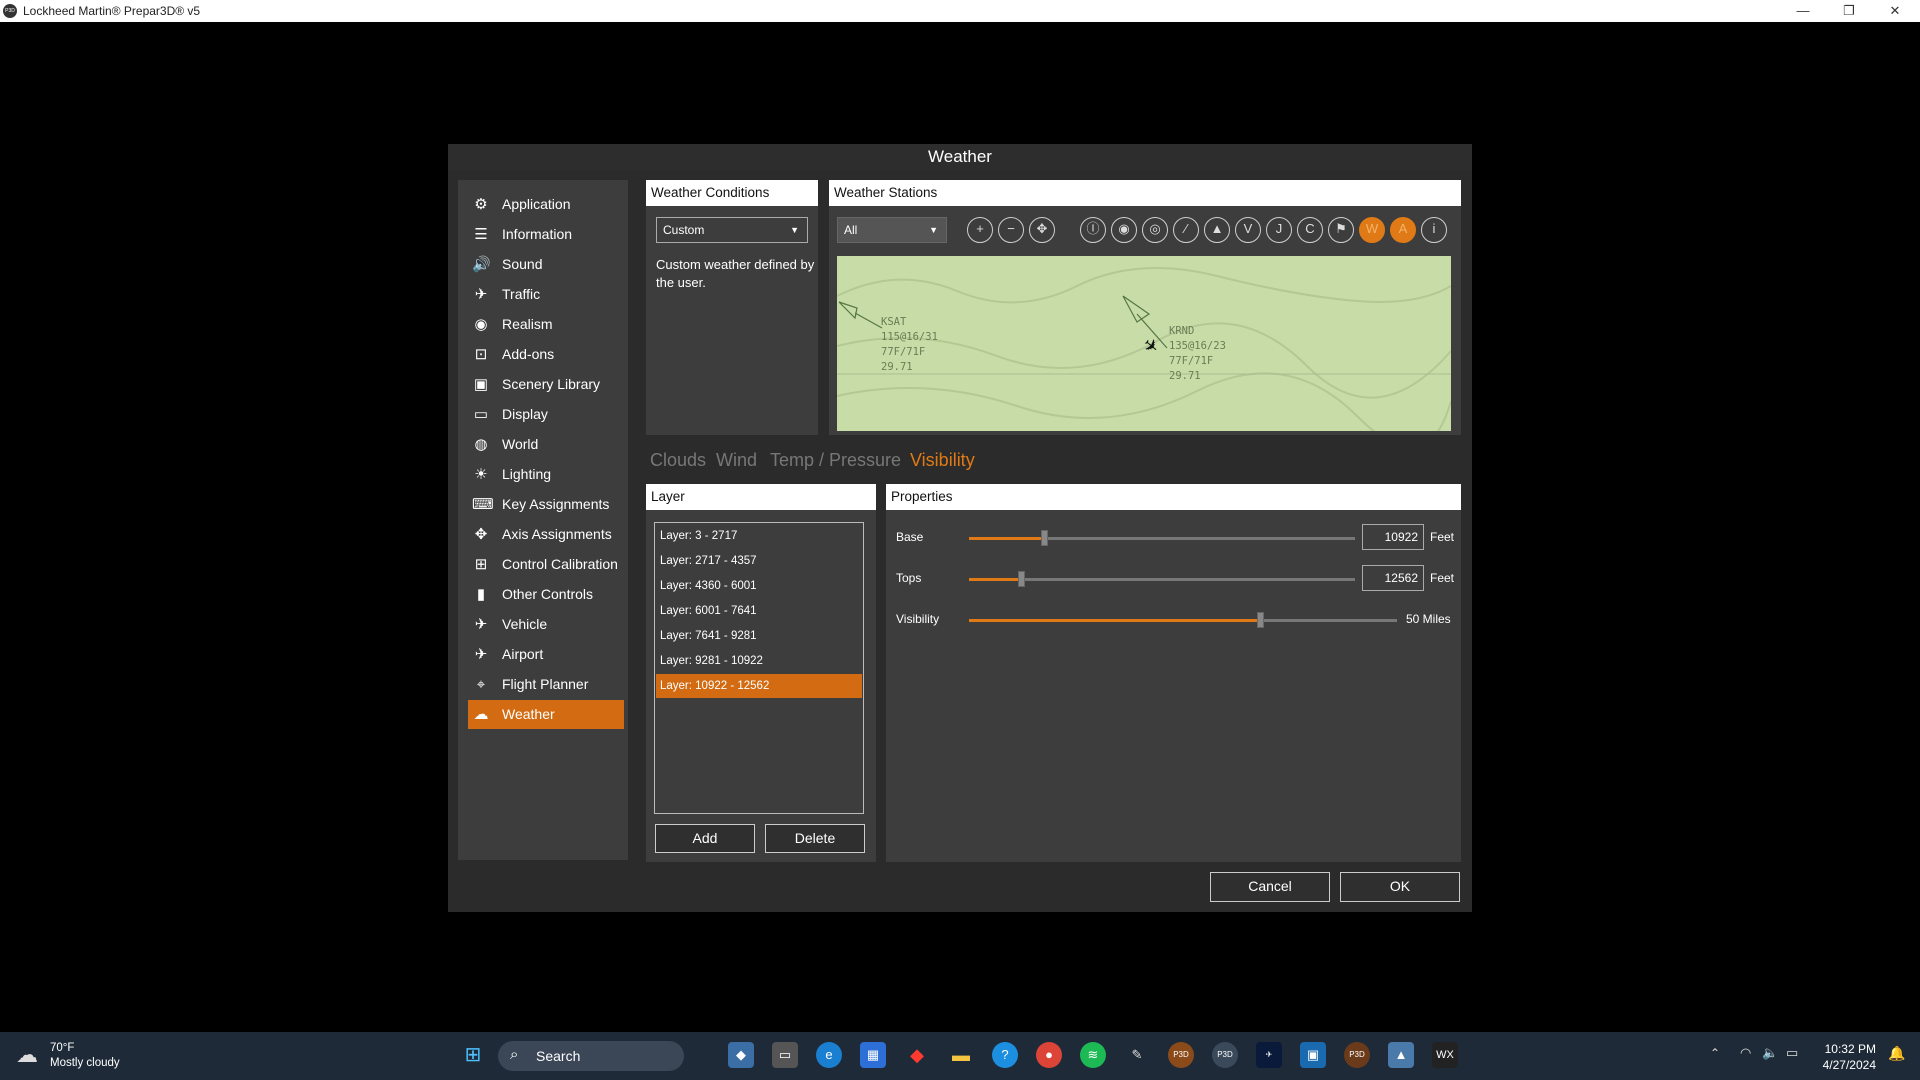 Image resolution: width=1920 pixels, height=1080 pixels. What do you see at coordinates (759, 686) in the screenshot?
I see `layer-row: Layer: 10922 - 12562` at bounding box center [759, 686].